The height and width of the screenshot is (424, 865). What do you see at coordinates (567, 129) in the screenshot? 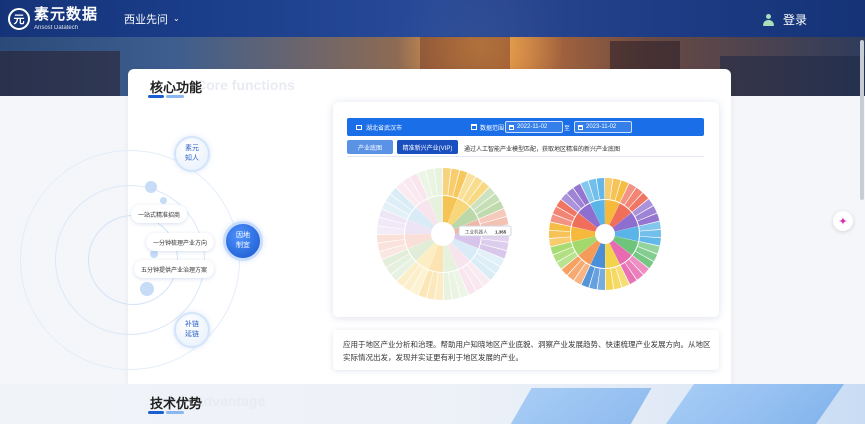
I see `date-separator: 至` at bounding box center [567, 129].